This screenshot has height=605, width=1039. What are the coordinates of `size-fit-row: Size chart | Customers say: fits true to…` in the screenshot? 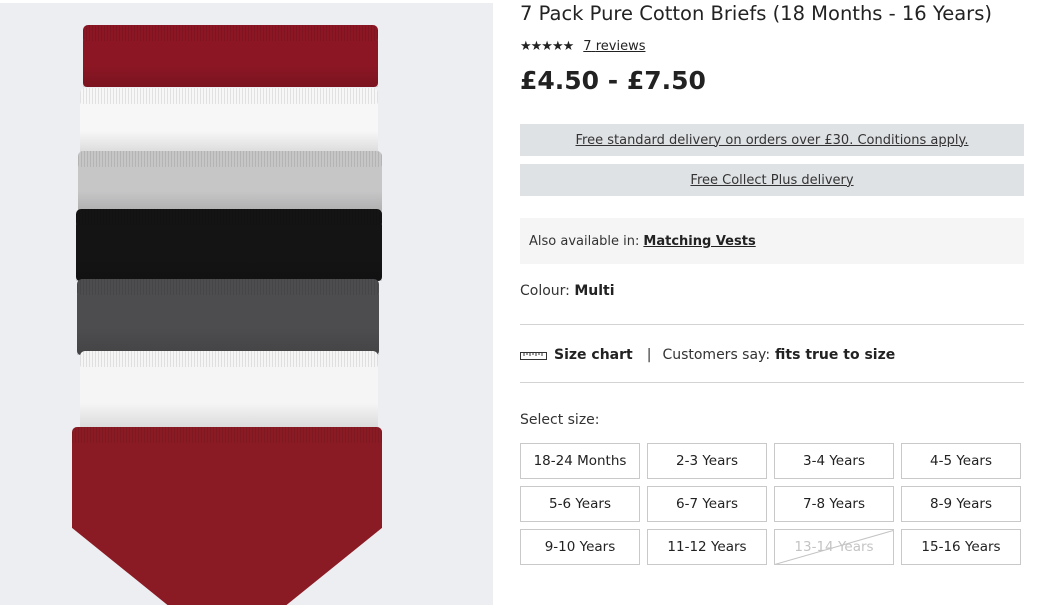 It's located at (707, 355).